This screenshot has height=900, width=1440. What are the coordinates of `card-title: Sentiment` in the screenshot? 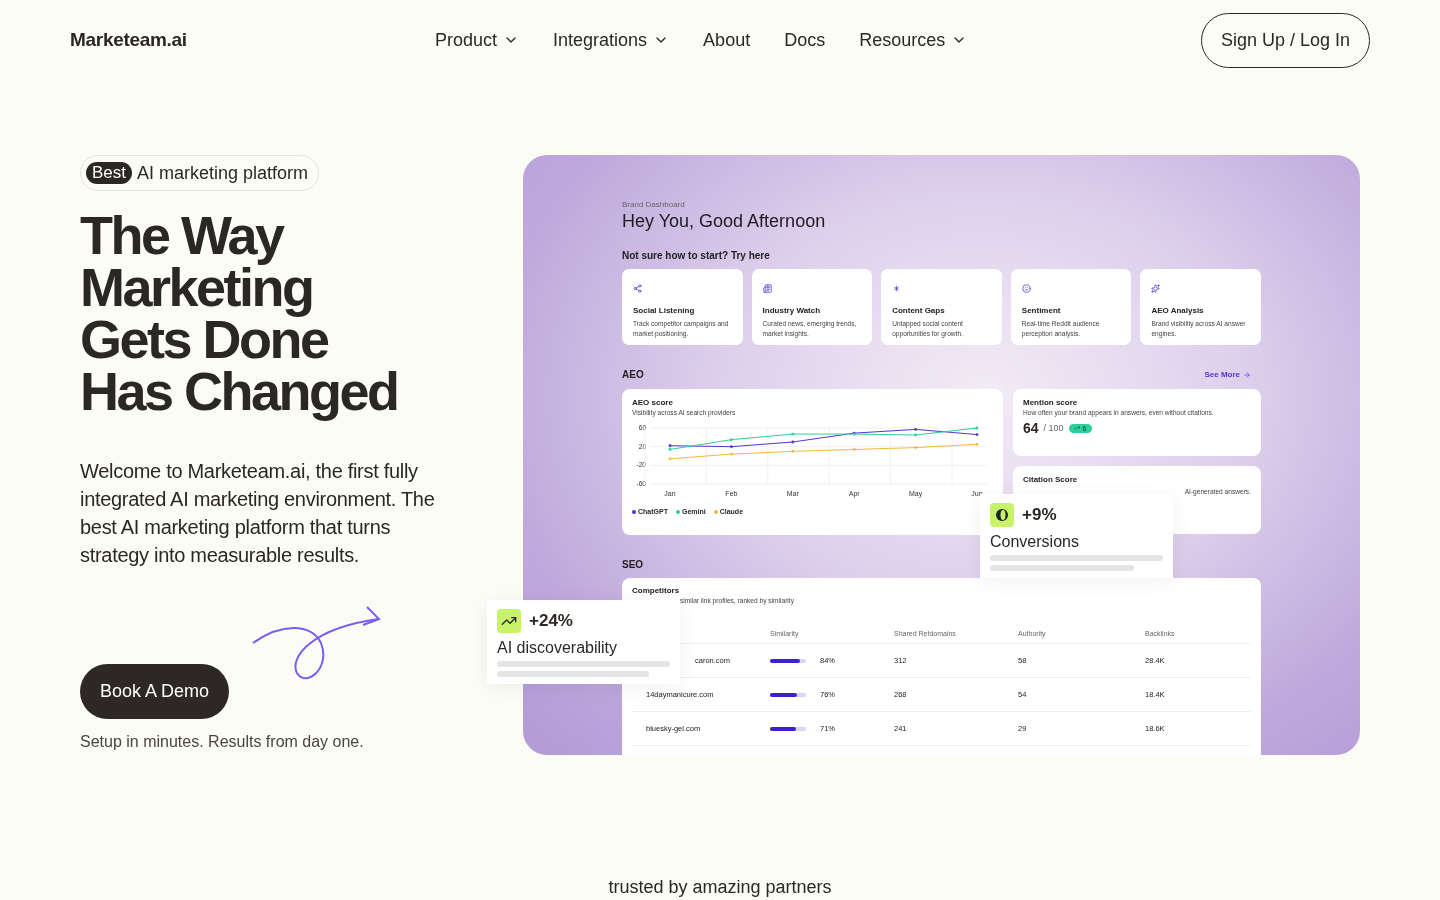 It's located at (1041, 310).